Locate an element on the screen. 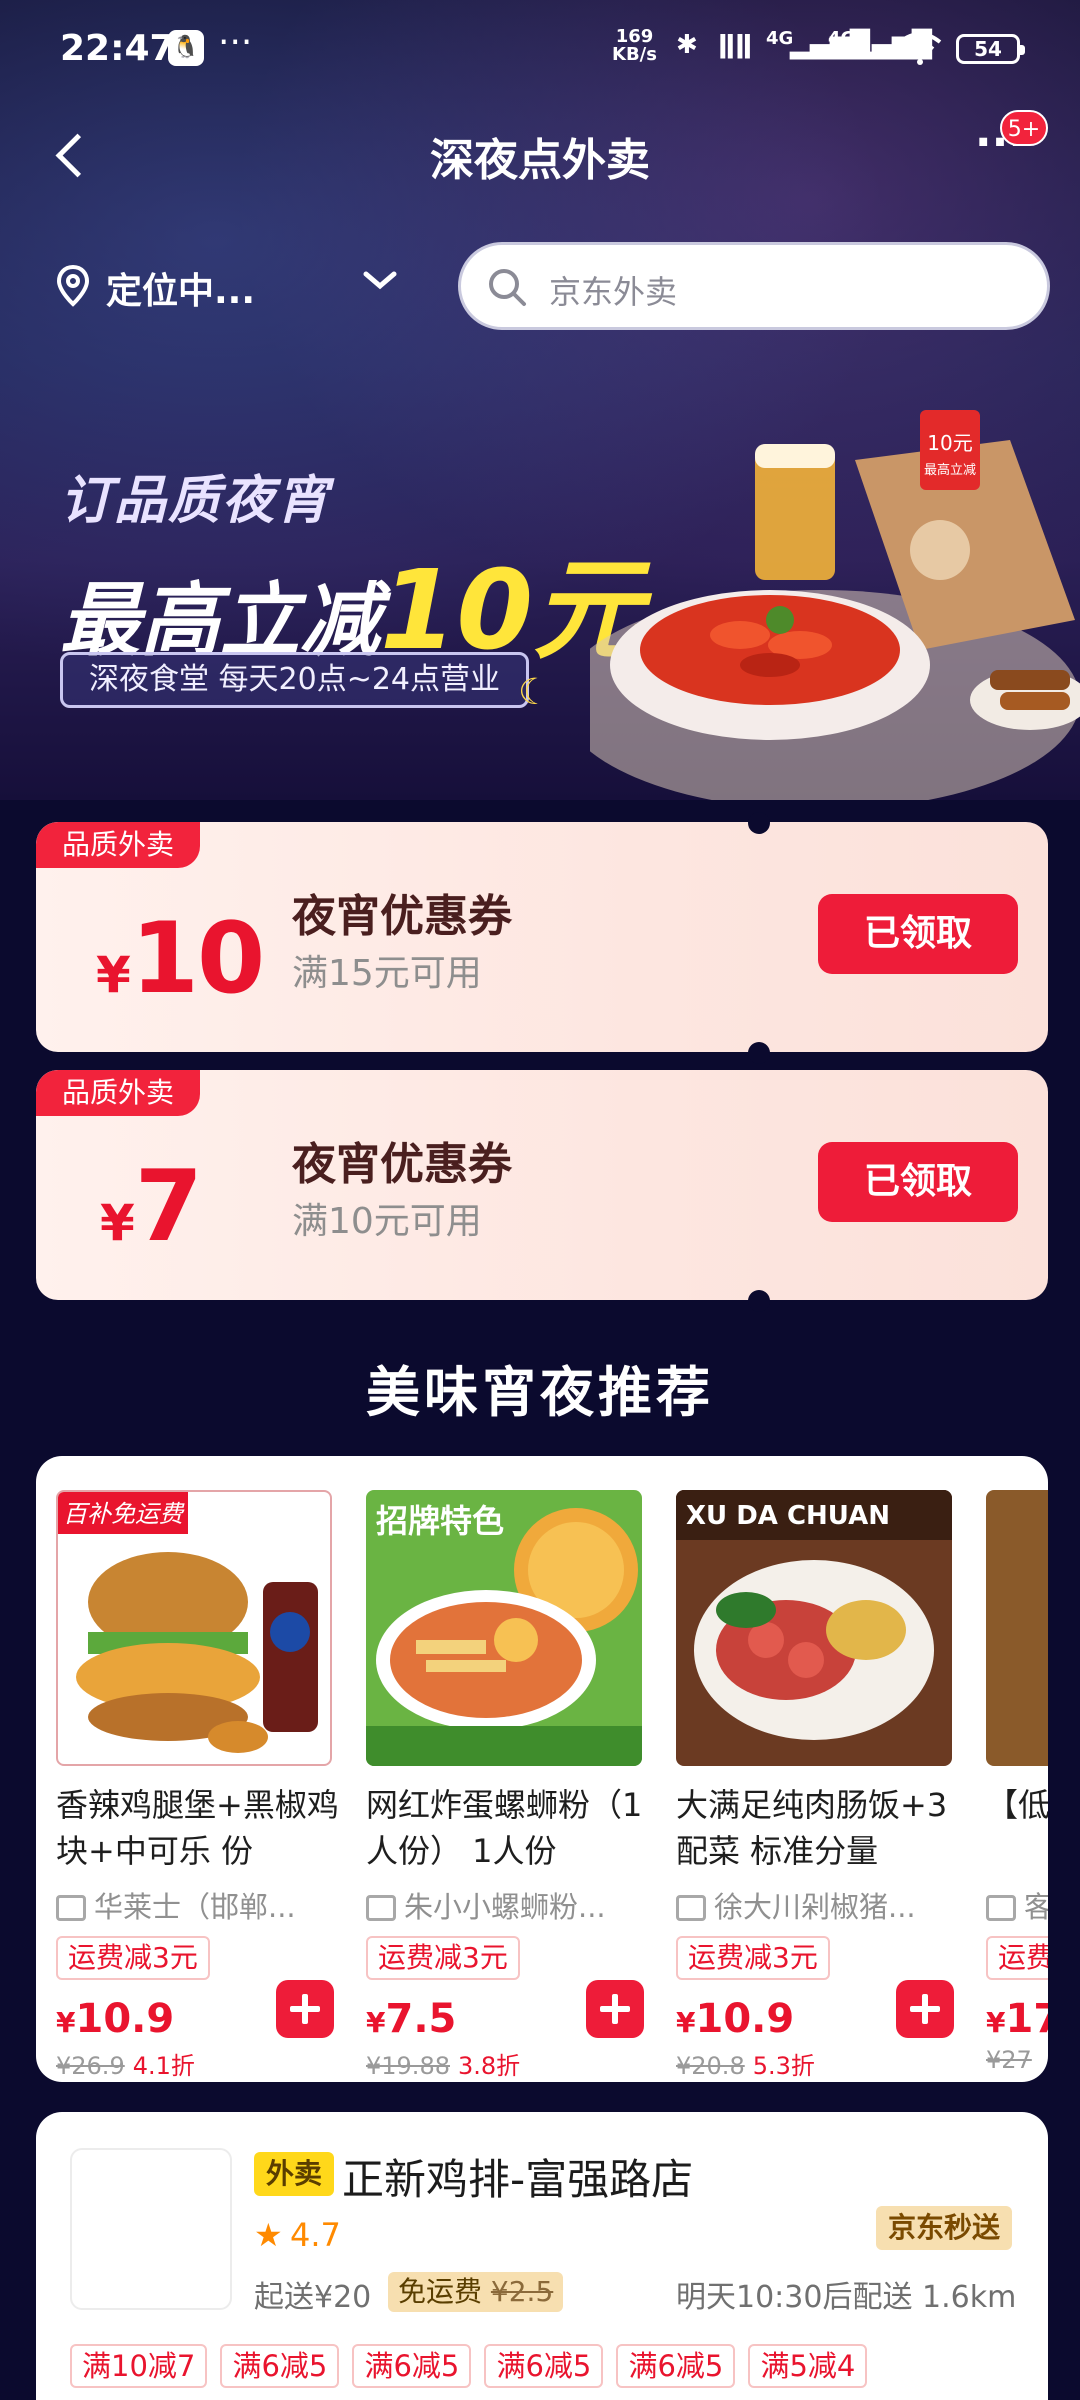  product-name: 网红炸蛋螺蛳粉（1人份） 1人份 is located at coordinates (511, 1828).